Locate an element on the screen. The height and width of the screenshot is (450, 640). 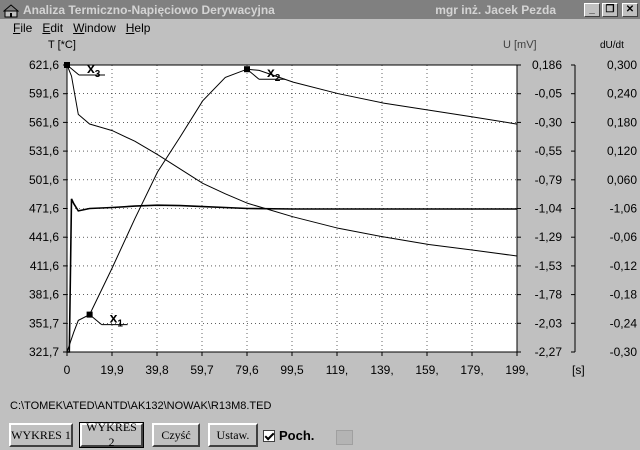
x-tick-label: 159, is located at coordinates (426, 370).